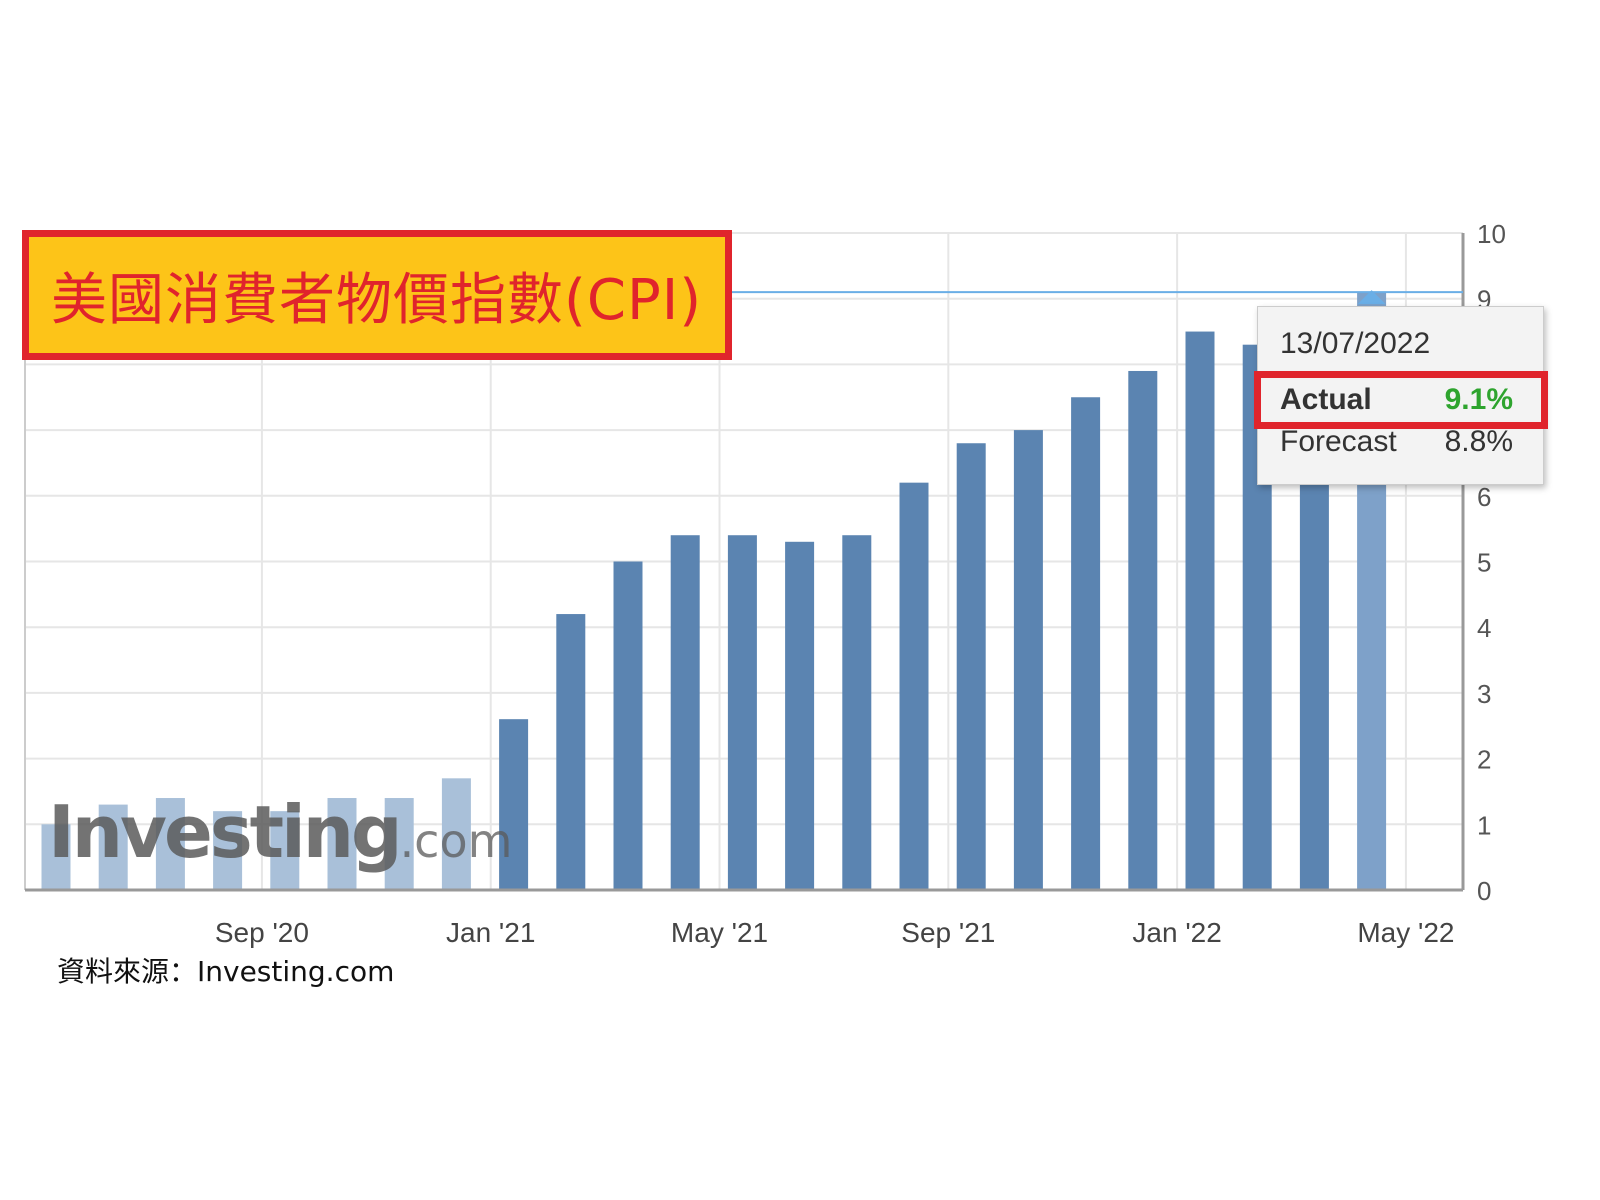 The height and width of the screenshot is (1200, 1600). Describe the element at coordinates (1484, 497) in the screenshot. I see `y-tick-label: 6` at that location.